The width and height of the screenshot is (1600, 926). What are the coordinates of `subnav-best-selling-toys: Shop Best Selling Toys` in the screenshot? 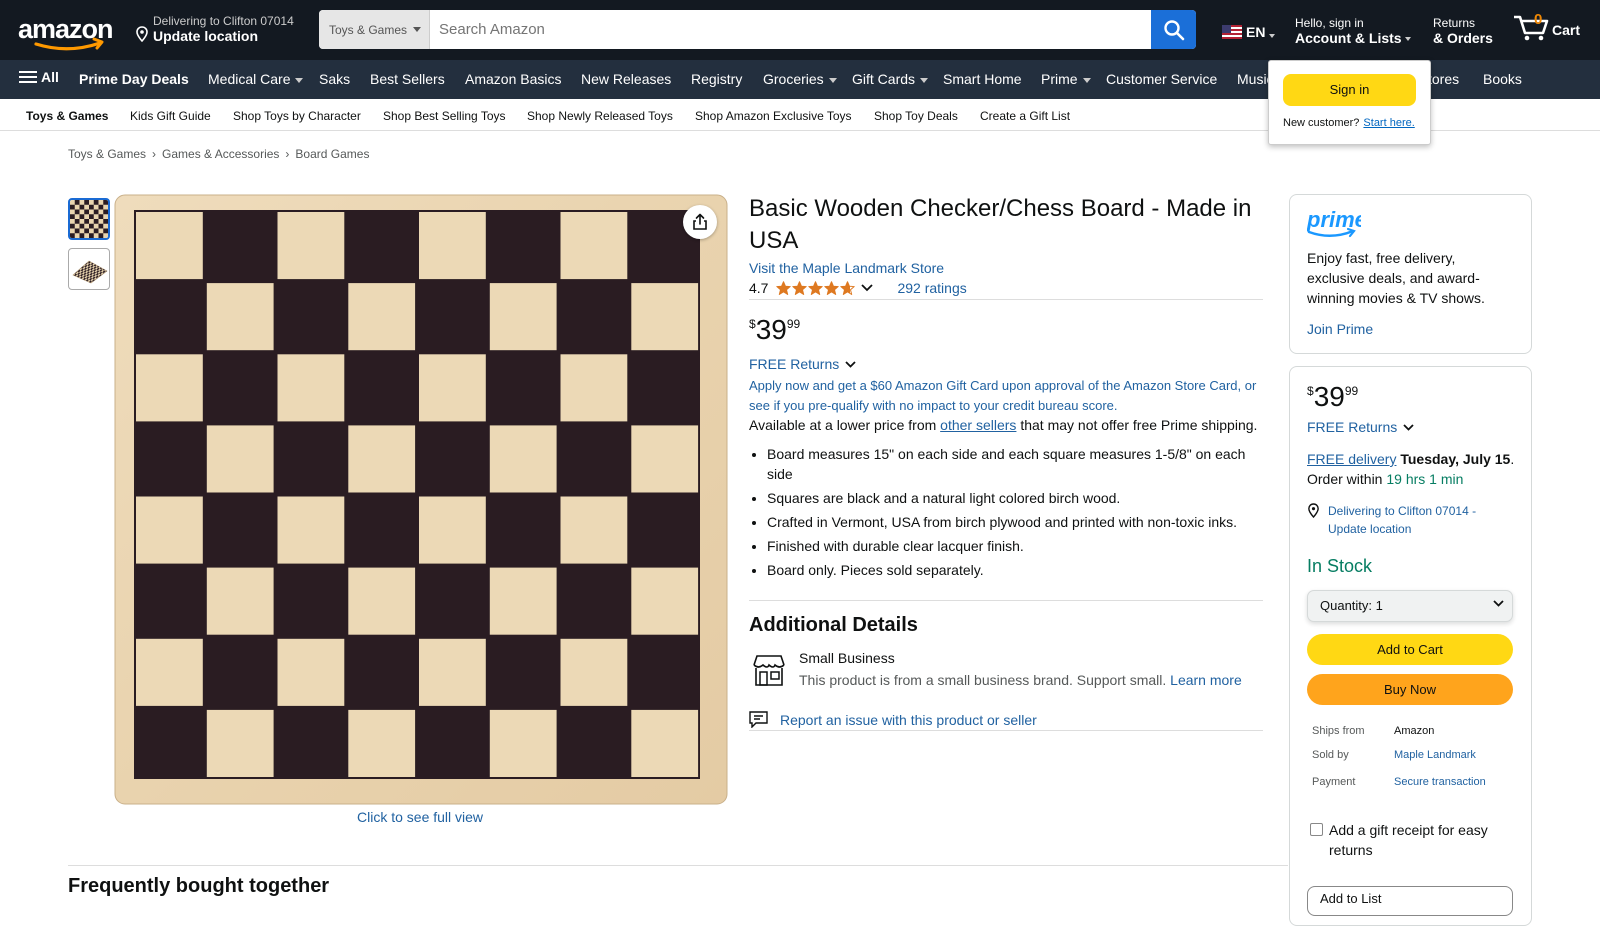 It's located at (444, 116).